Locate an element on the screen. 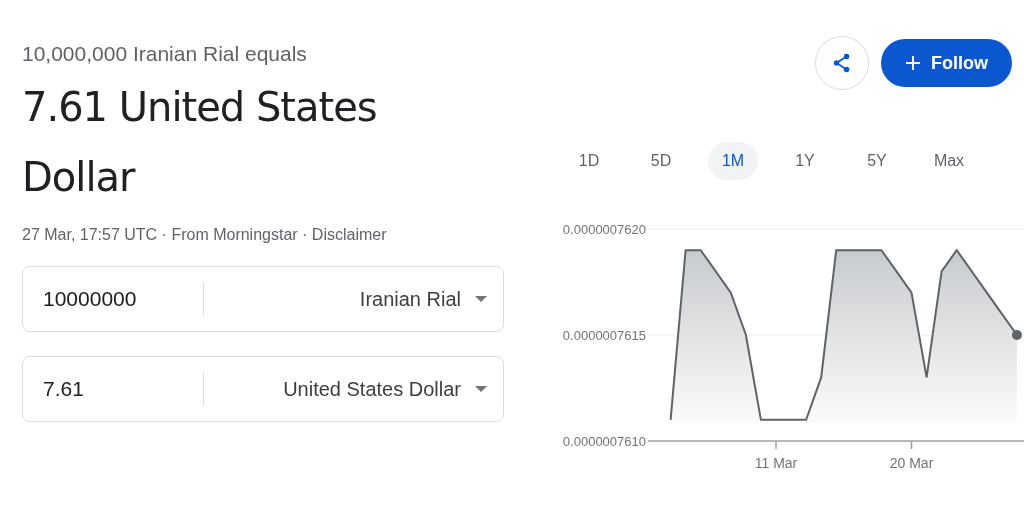 The height and width of the screenshot is (517, 1024). conversion-subtitle: 10,000,000 Iranian Rial equals is located at coordinates (165, 54).